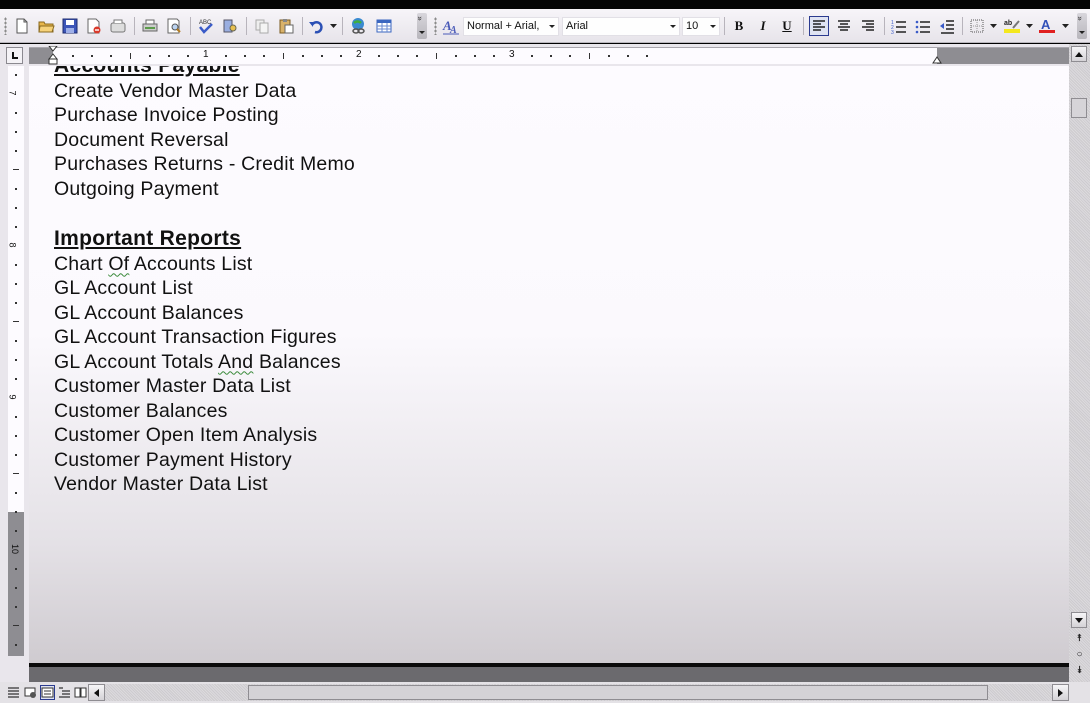  I want to click on print-layout-view-button, so click(47, 692).